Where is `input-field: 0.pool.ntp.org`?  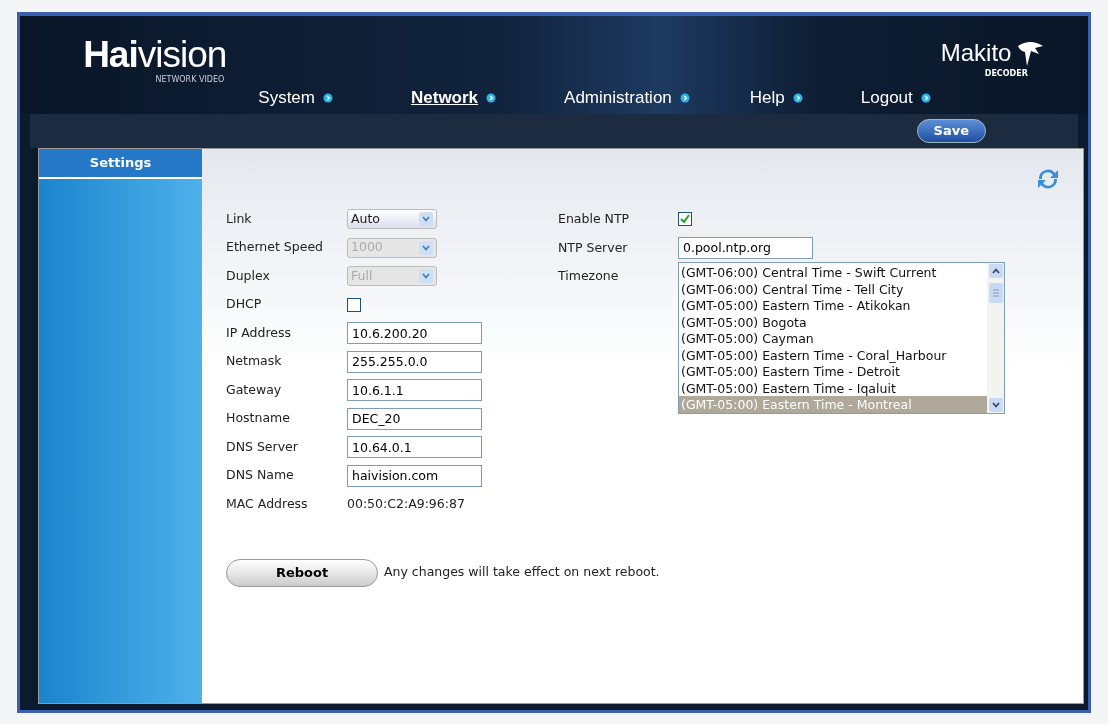 input-field: 0.pool.ntp.org is located at coordinates (745, 247).